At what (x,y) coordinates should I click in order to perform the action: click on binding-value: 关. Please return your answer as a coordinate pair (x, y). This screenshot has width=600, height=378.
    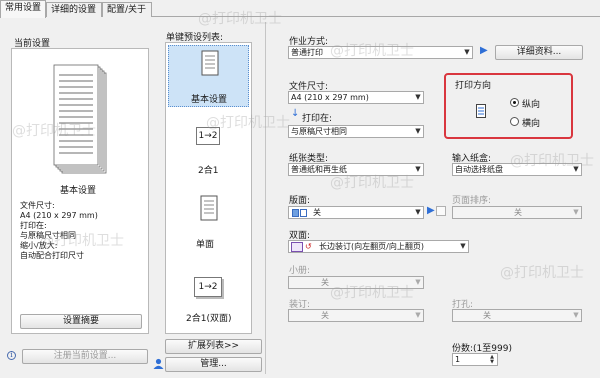
    Looking at the image, I should click on (325, 315).